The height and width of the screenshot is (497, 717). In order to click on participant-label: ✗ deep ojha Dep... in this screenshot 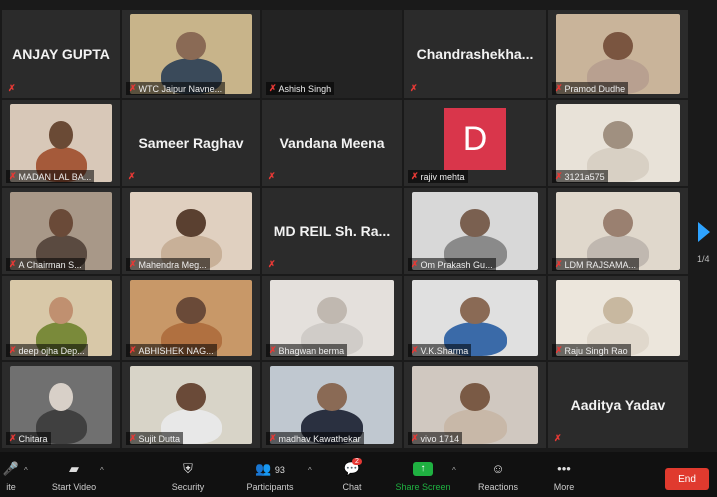, I will do `click(47, 350)`.